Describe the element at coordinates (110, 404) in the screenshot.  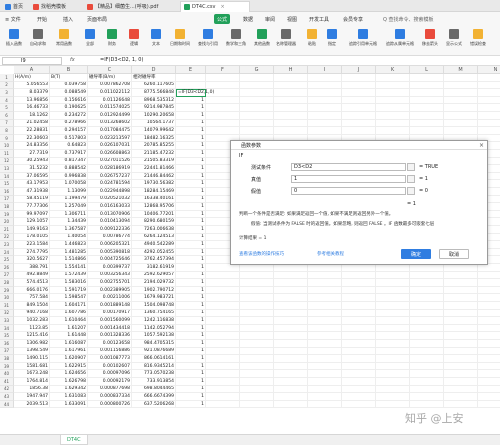
I see `table-cell: 0.000800726` at that location.